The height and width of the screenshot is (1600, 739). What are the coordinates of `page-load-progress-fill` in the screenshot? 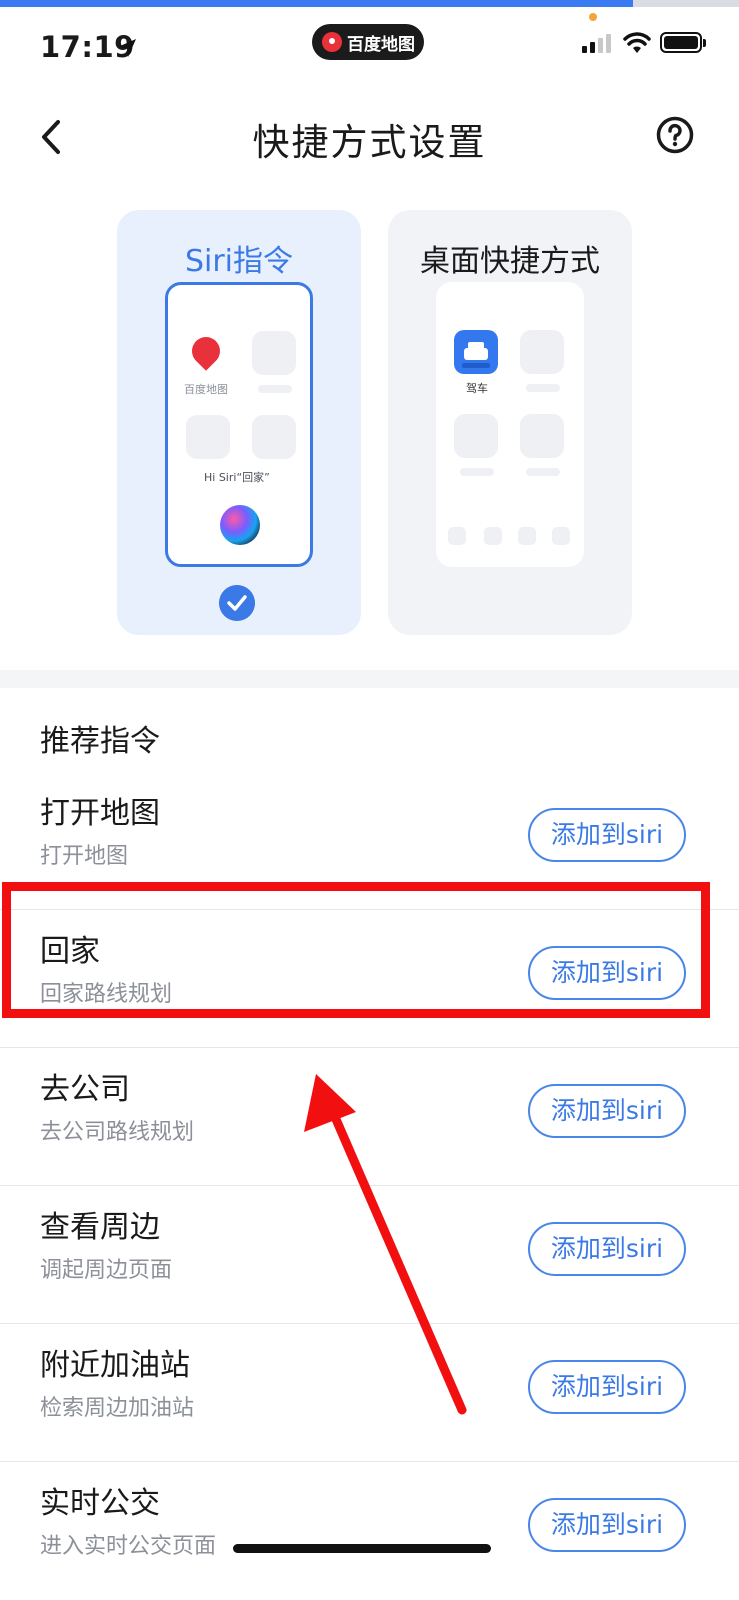 It's located at (316, 3).